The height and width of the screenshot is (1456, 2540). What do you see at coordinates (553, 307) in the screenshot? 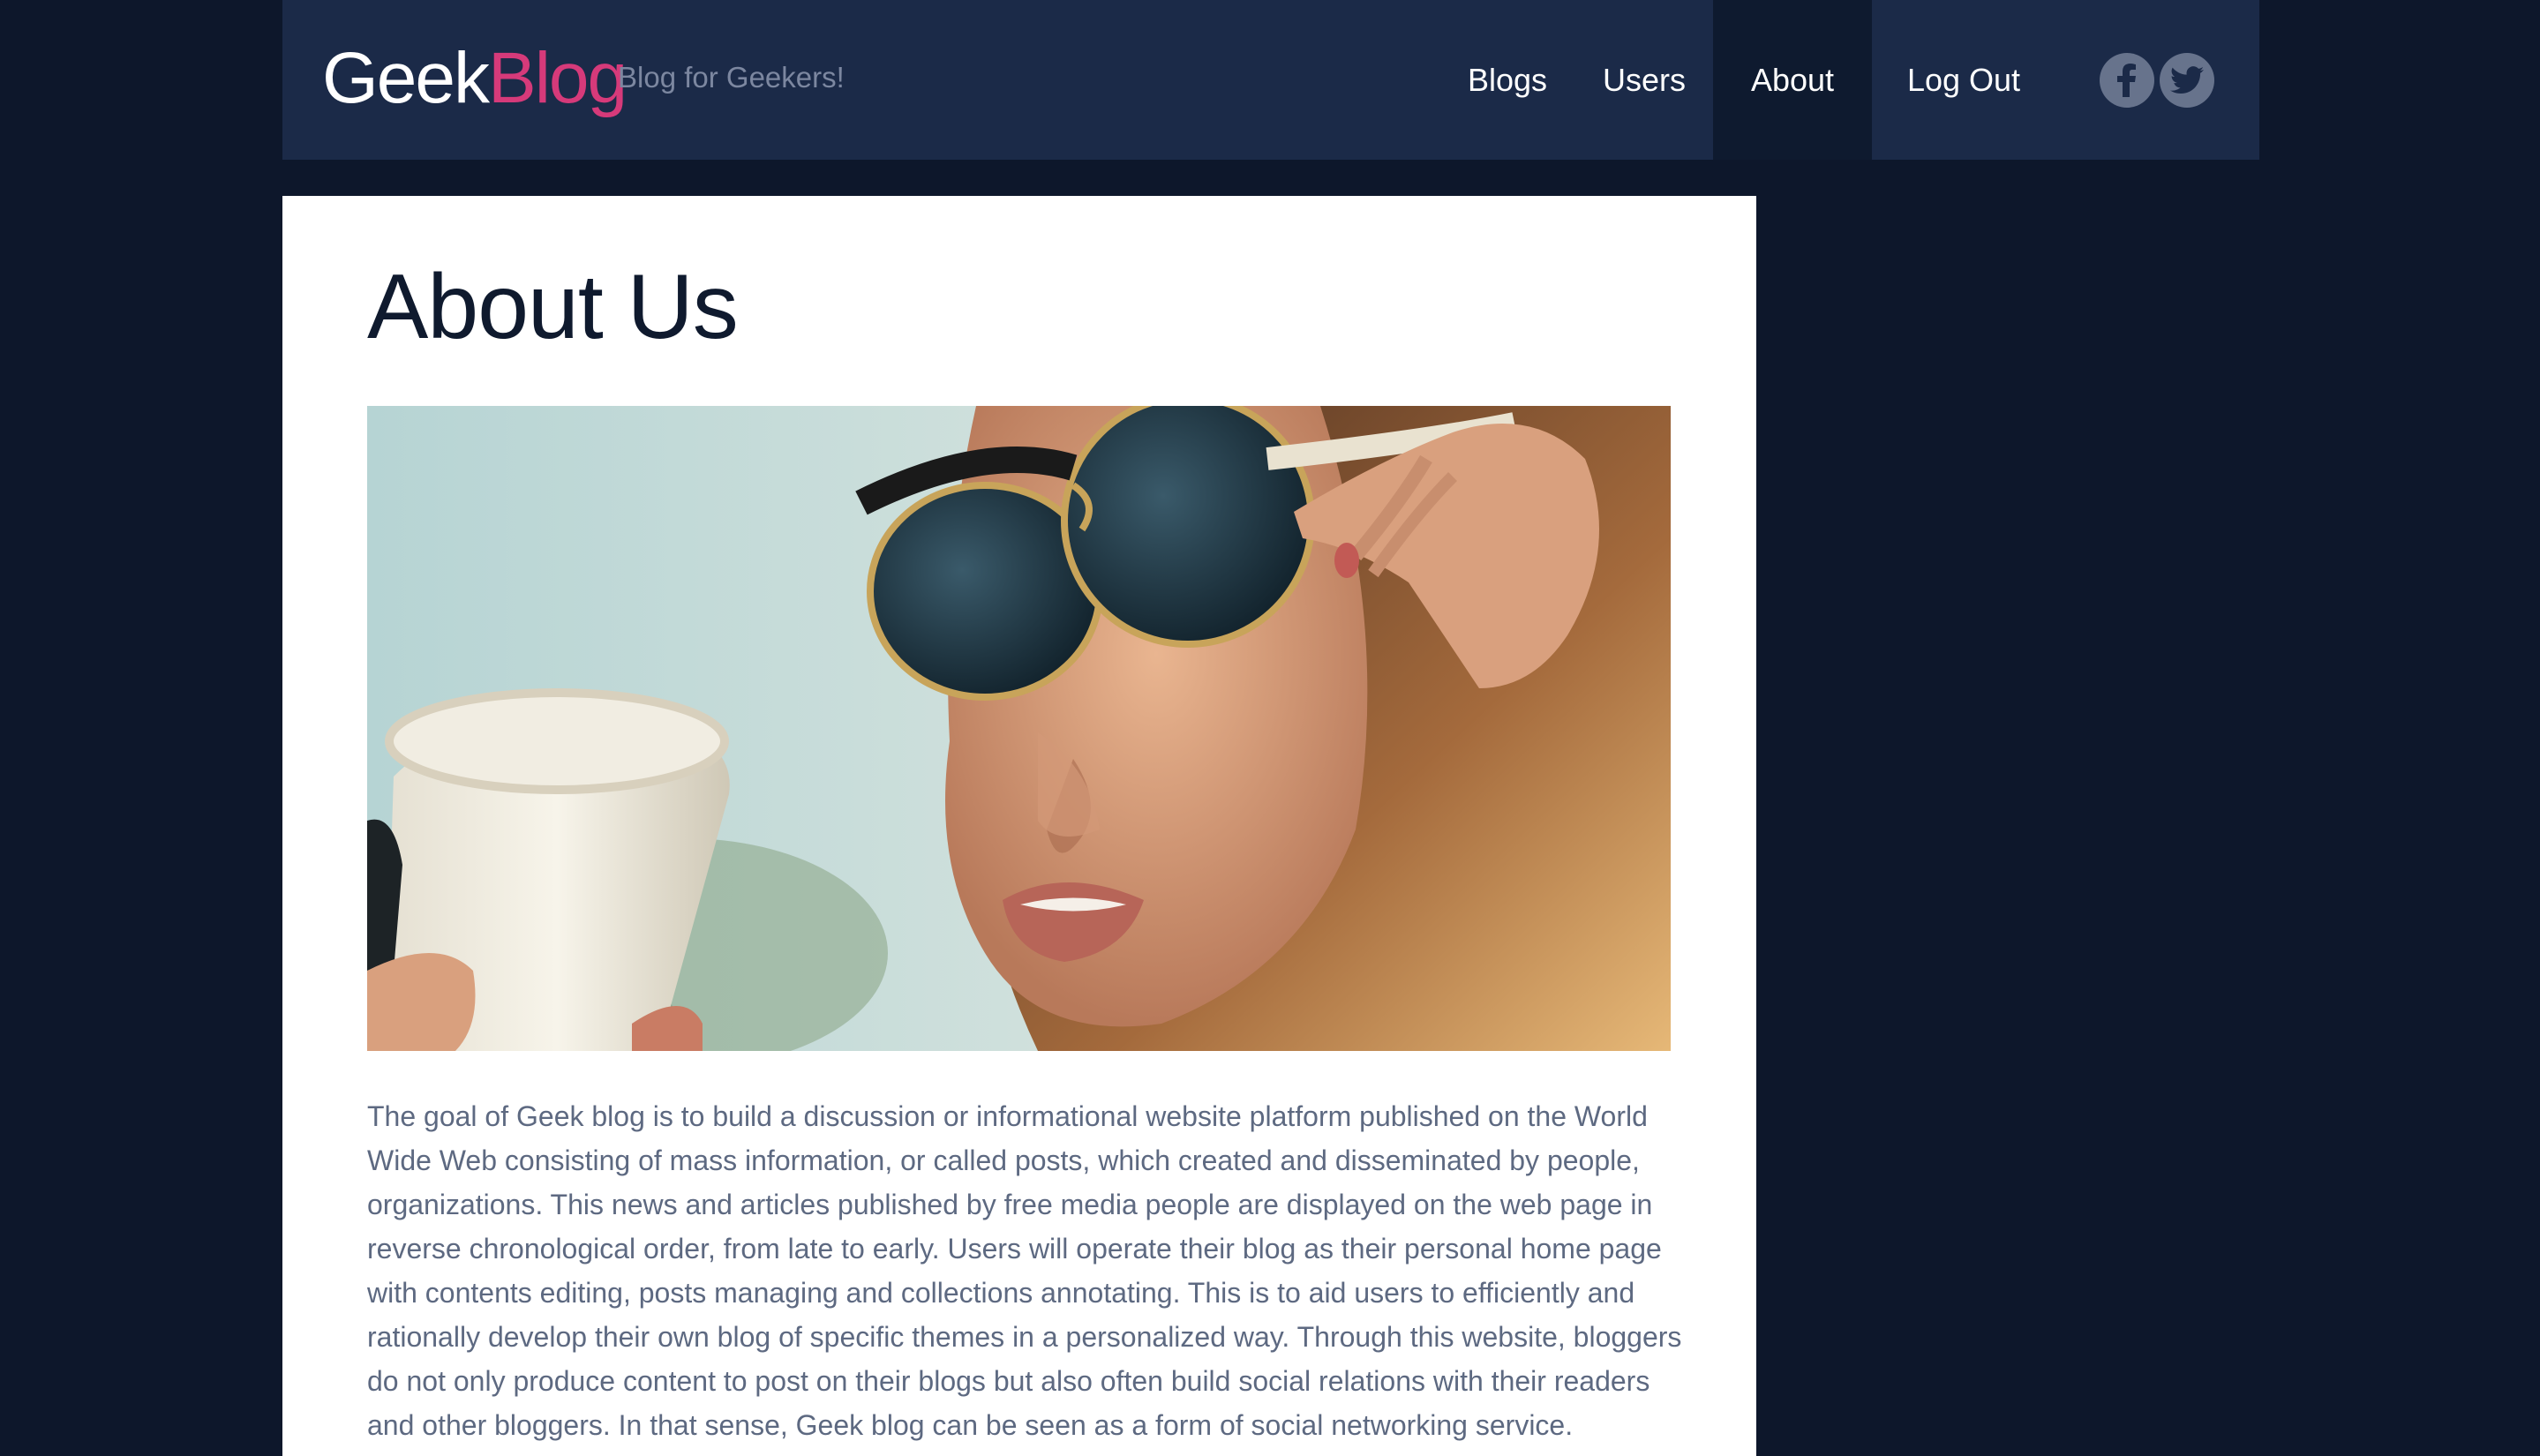
I see `page-title: About Us` at bounding box center [553, 307].